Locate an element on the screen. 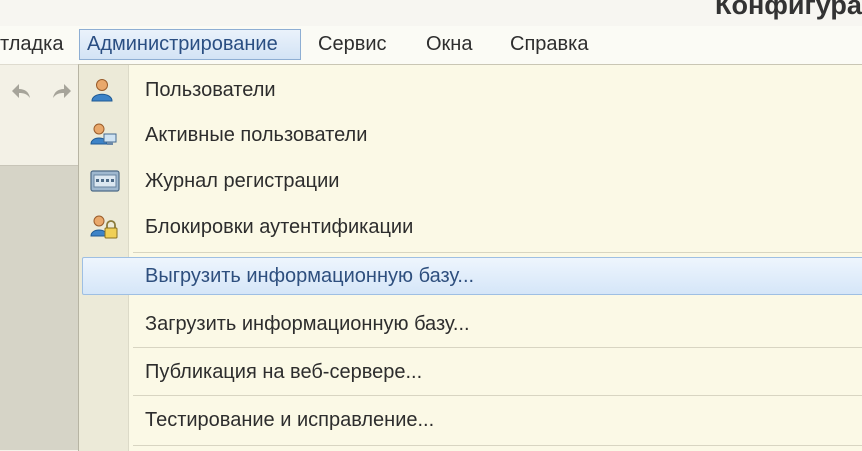  arrow-forward-icon is located at coordinates (62, 91).